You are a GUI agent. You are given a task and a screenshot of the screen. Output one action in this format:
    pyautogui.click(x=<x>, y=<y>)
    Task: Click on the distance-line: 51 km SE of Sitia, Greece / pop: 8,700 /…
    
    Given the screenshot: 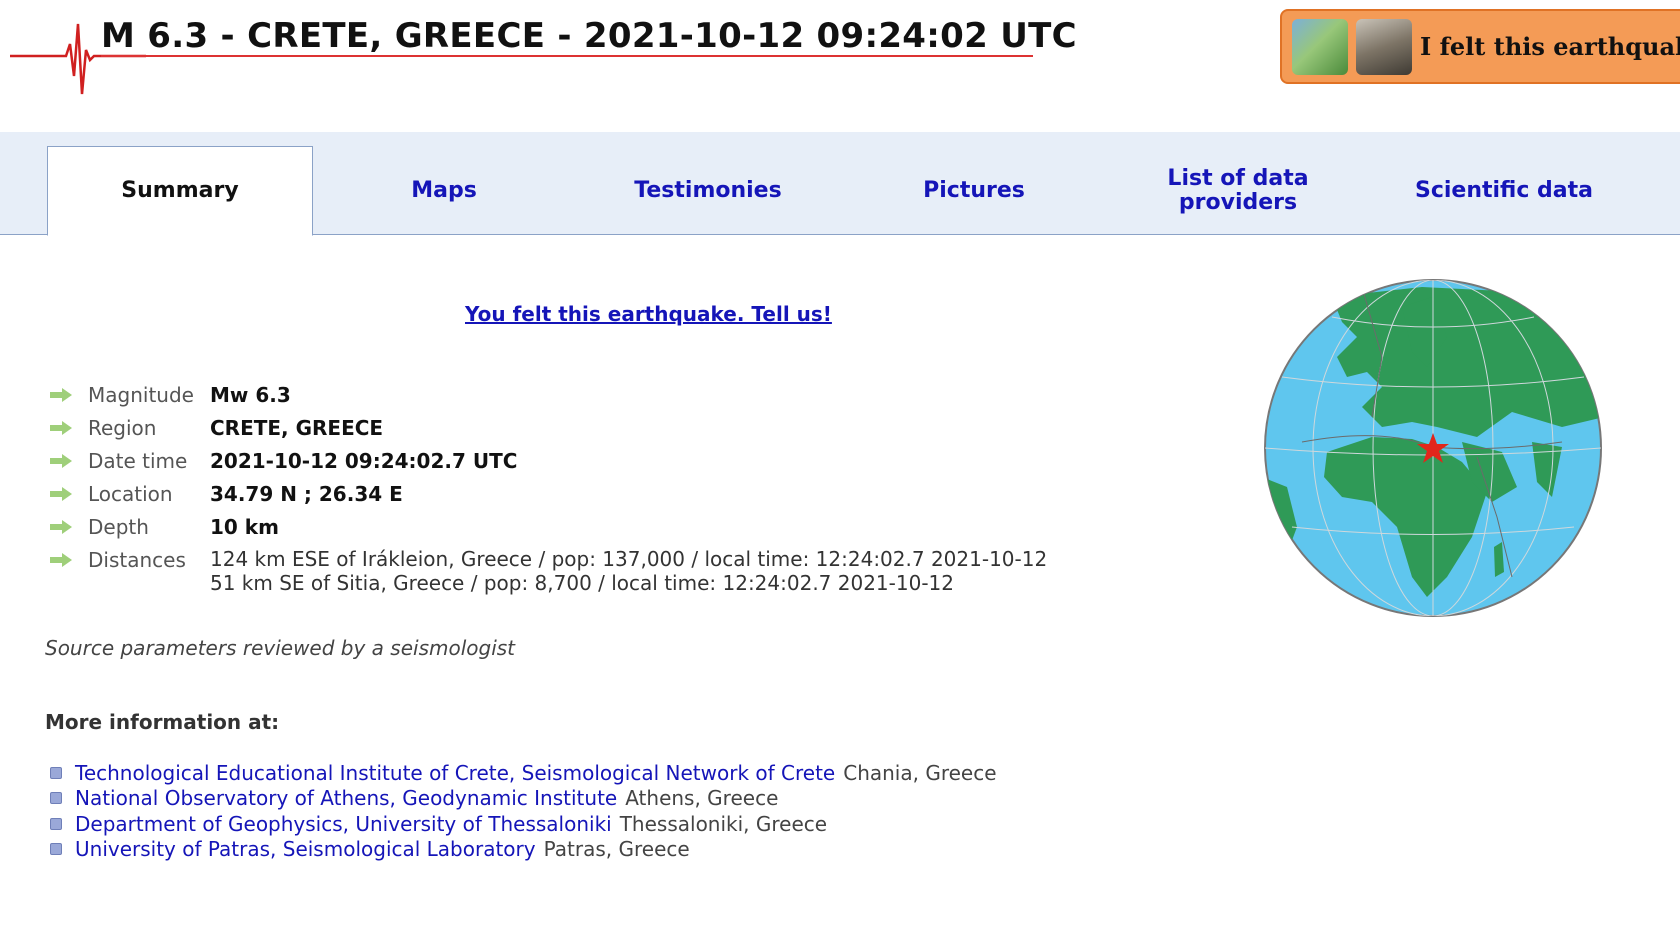 What is the action you would take?
    pyautogui.click(x=582, y=583)
    